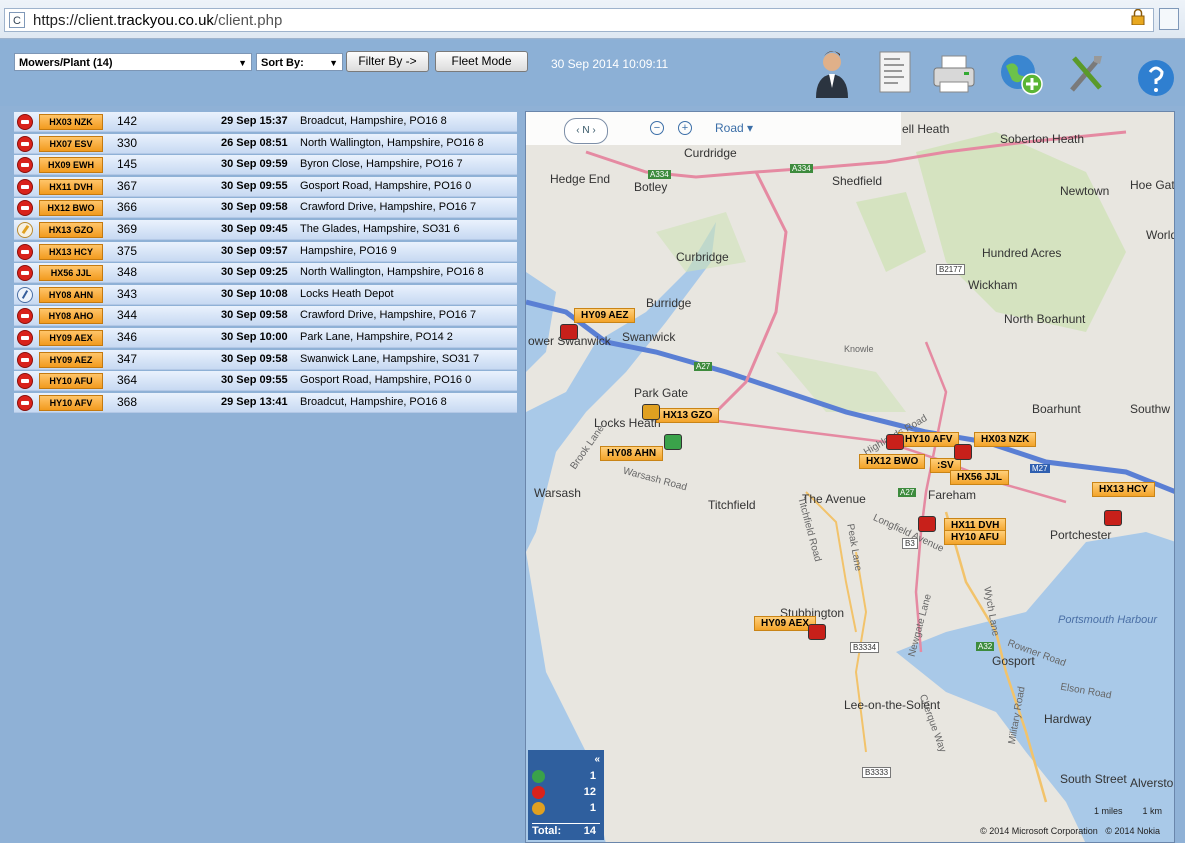 This screenshot has width=1185, height=843. I want to click on vehicle-reg: HY09 AEZ, so click(71, 359).